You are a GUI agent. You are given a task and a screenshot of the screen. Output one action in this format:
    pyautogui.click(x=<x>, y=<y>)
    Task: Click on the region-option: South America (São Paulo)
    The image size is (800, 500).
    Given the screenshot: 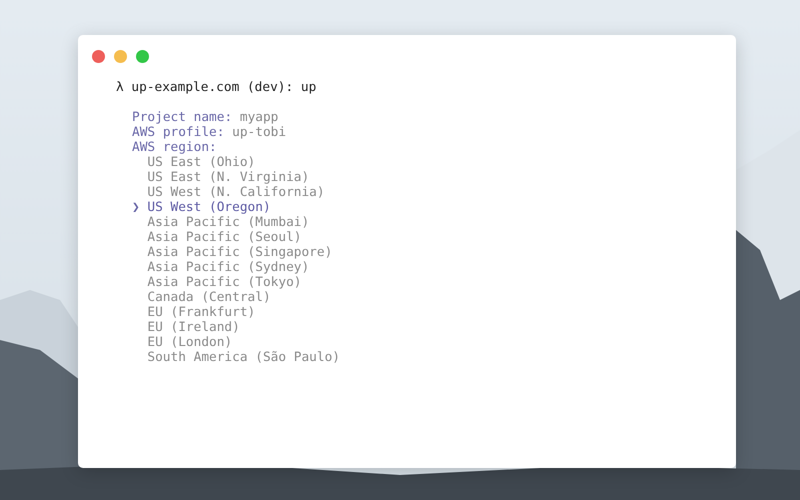 What is the action you would take?
    pyautogui.click(x=243, y=357)
    